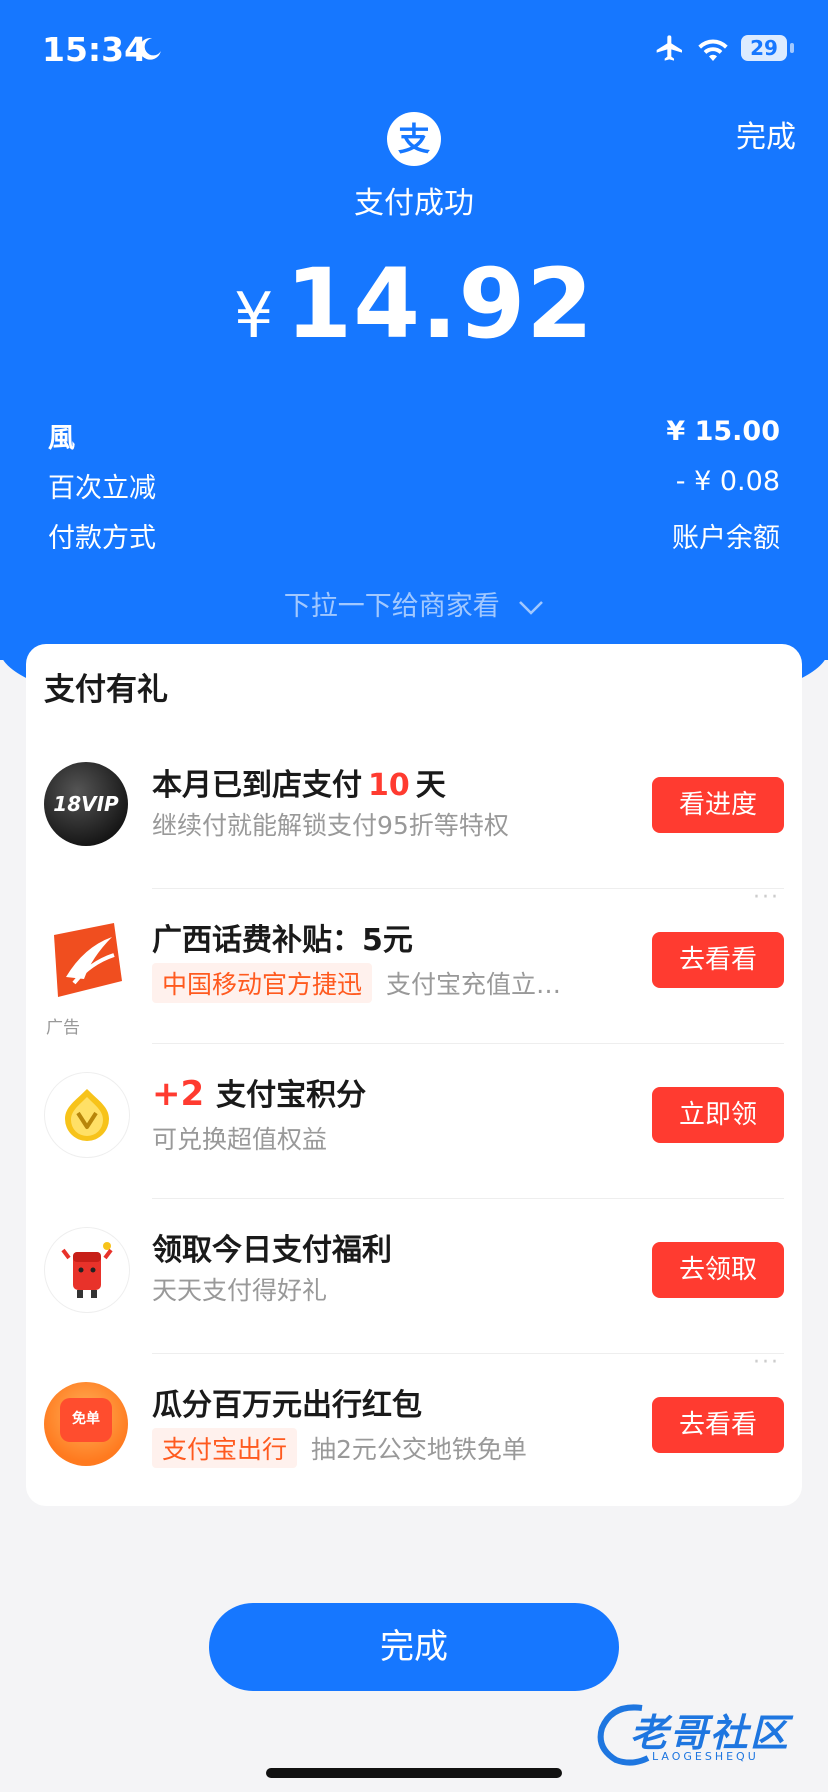 This screenshot has height=1792, width=828. I want to click on watermark-logo: 老哥社区 LAOGESHEQU, so click(702, 1734).